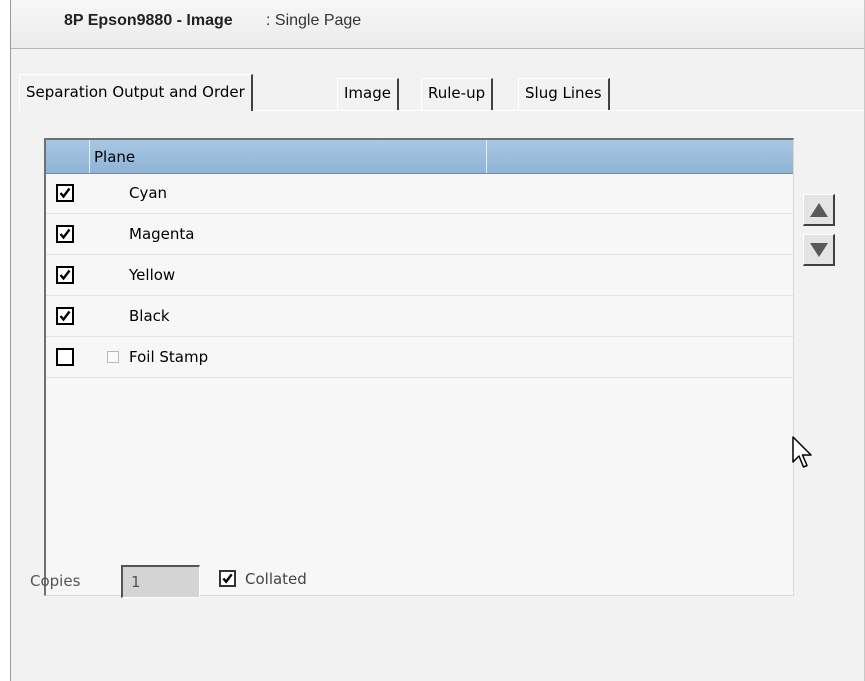  I want to click on plane-label: Black, so click(149, 316).